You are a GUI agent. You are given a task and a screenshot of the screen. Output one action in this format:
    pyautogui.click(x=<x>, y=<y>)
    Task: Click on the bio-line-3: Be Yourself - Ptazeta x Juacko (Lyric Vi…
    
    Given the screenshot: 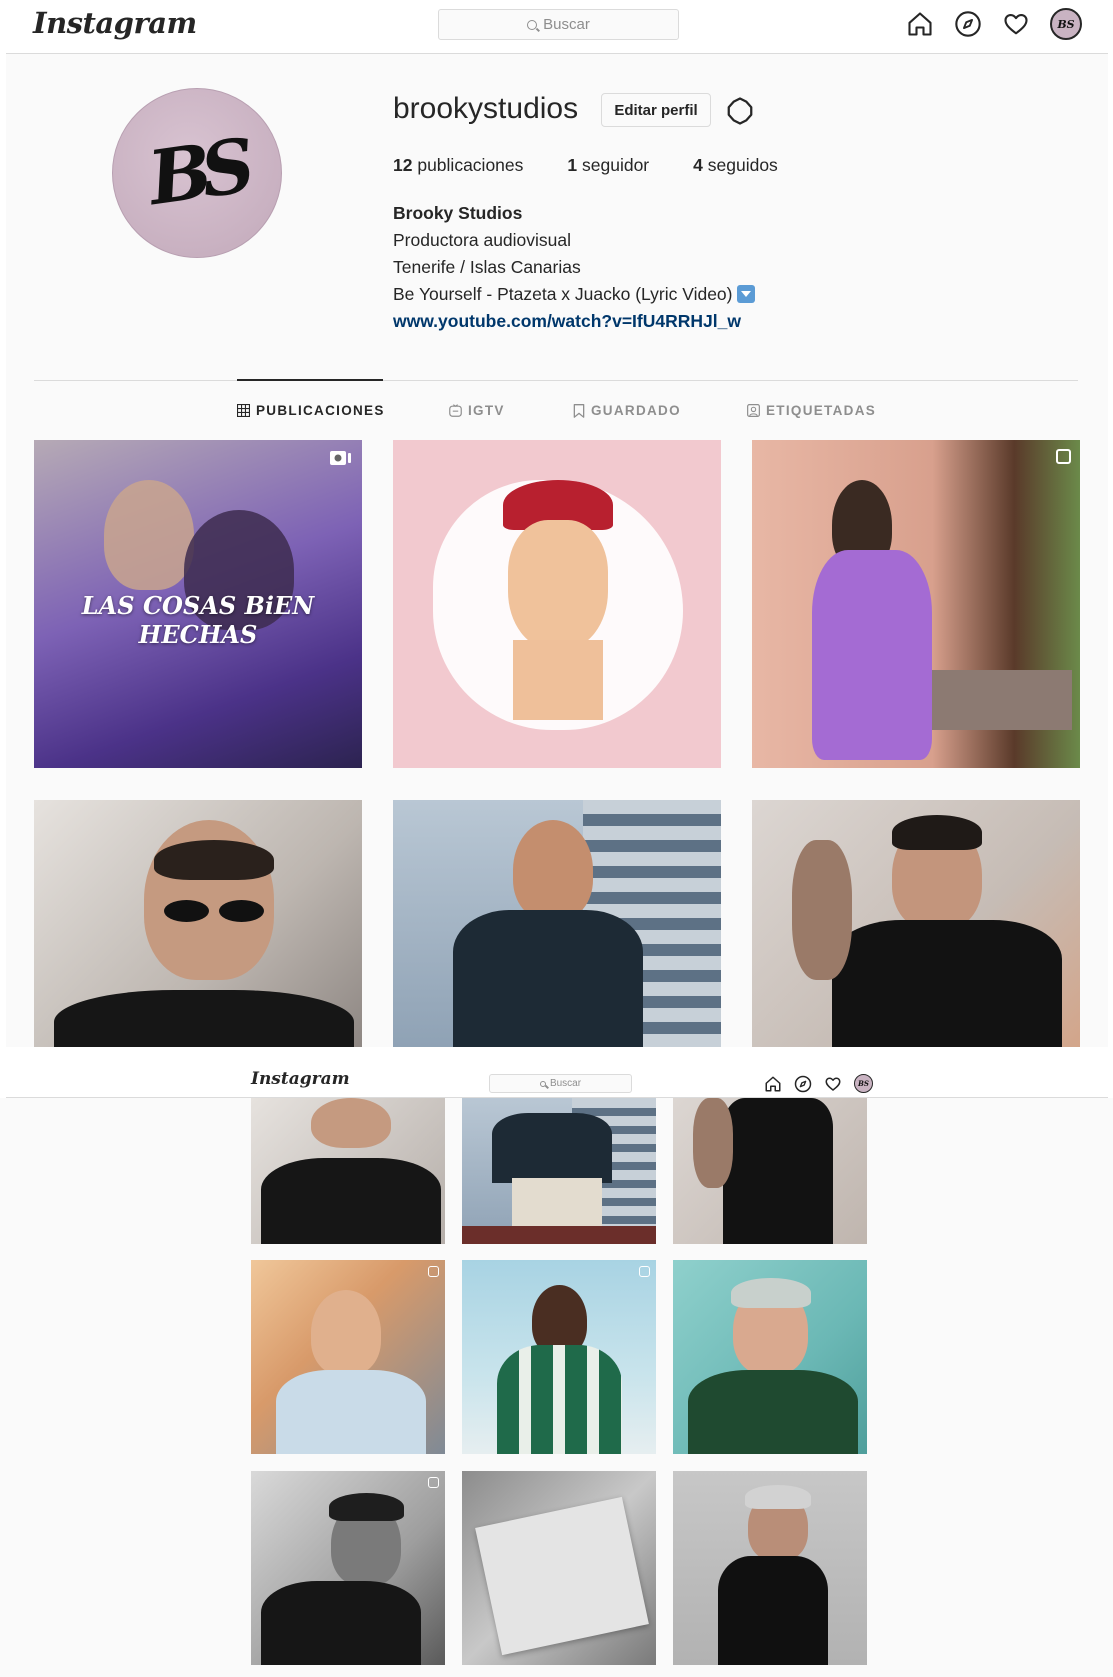 What is the action you would take?
    pyautogui.click(x=563, y=294)
    